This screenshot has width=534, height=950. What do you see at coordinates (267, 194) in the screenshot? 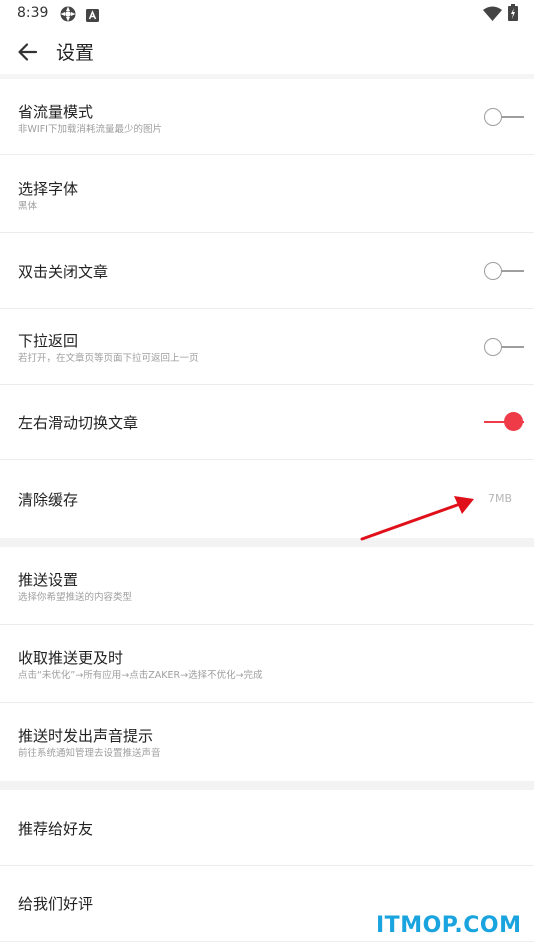
I see `setting-font: 选择字体 黑体` at bounding box center [267, 194].